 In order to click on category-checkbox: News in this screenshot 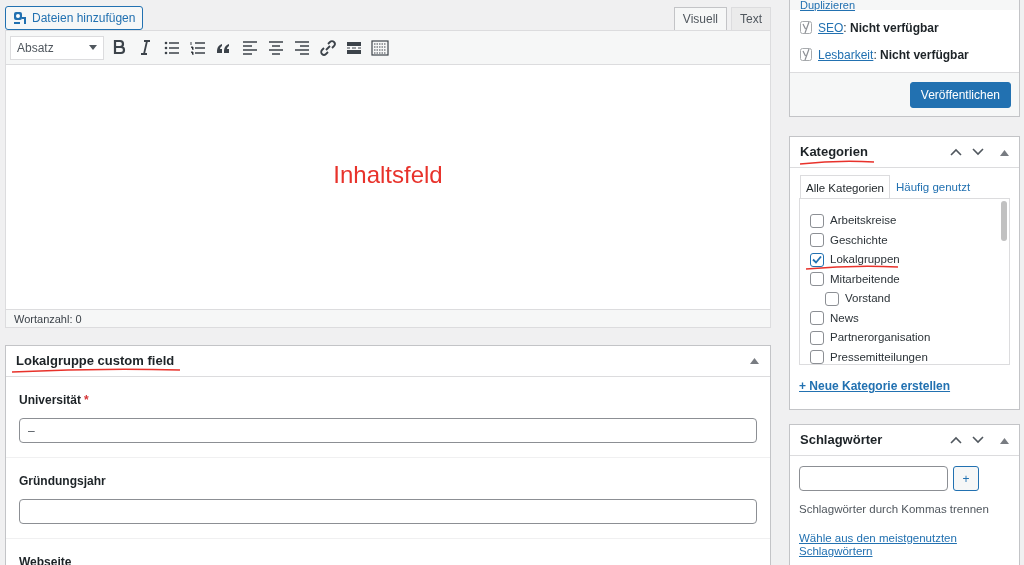, I will do `click(909, 318)`.